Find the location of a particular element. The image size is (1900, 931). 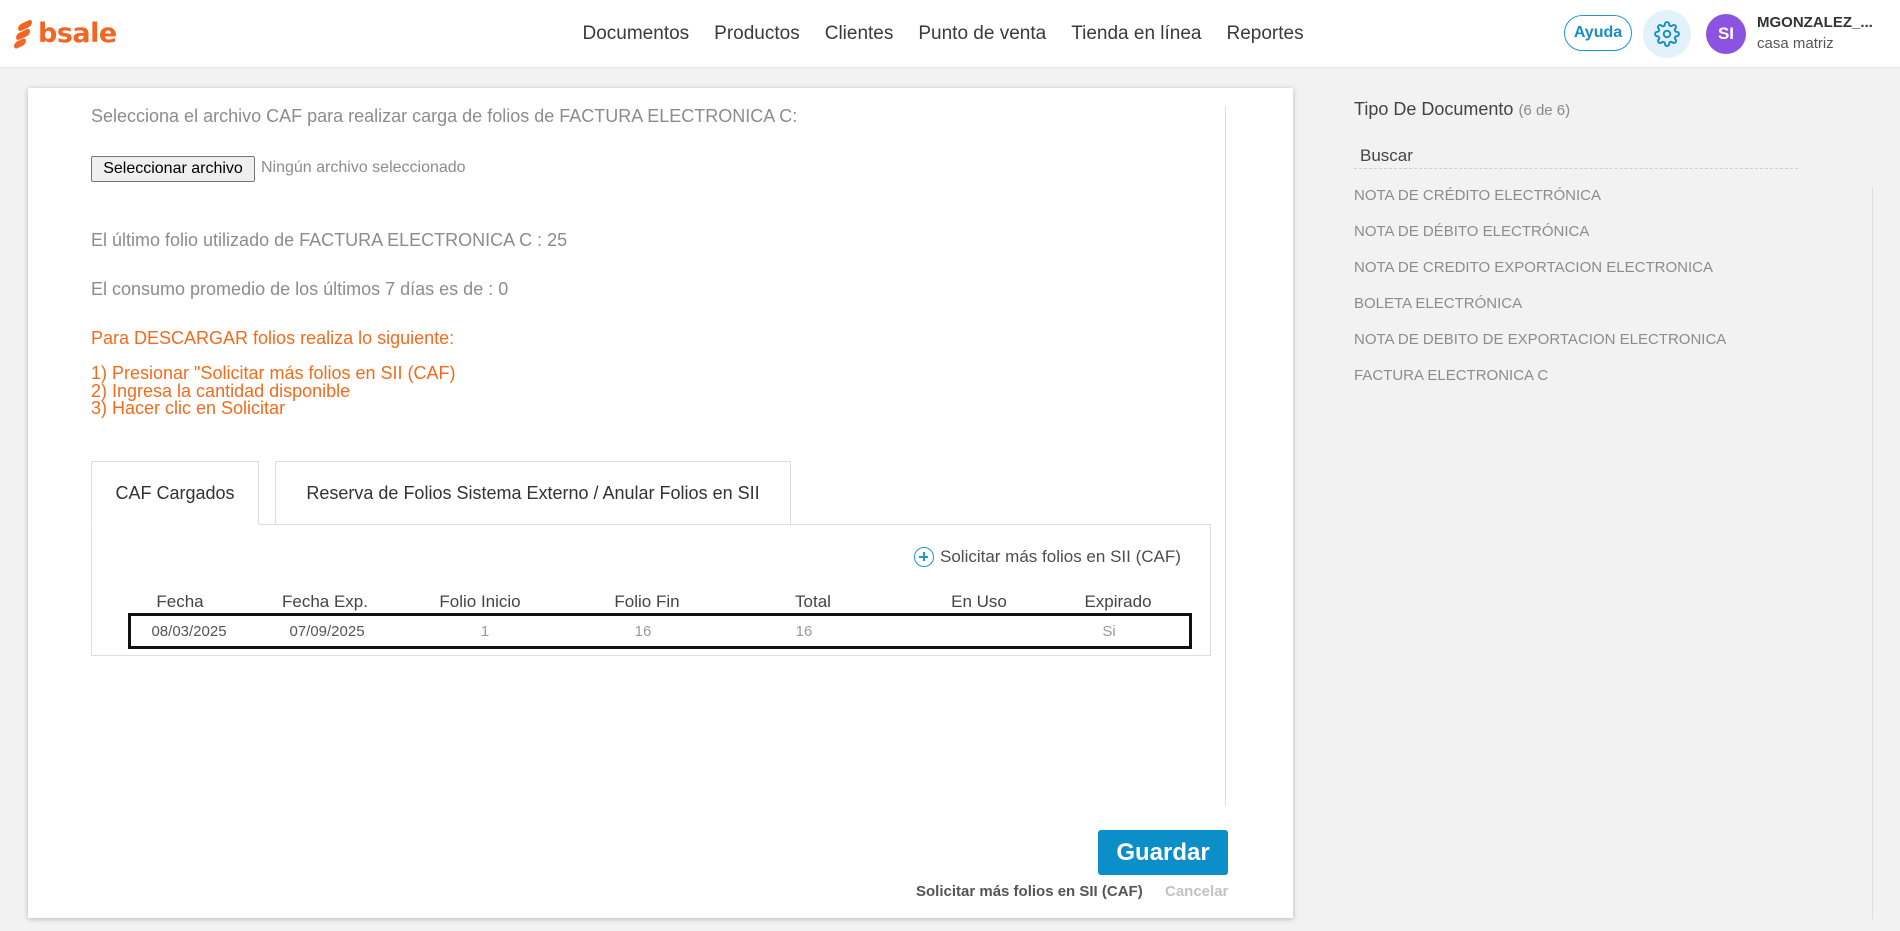

cancel-link: Cancelar is located at coordinates (1196, 891).